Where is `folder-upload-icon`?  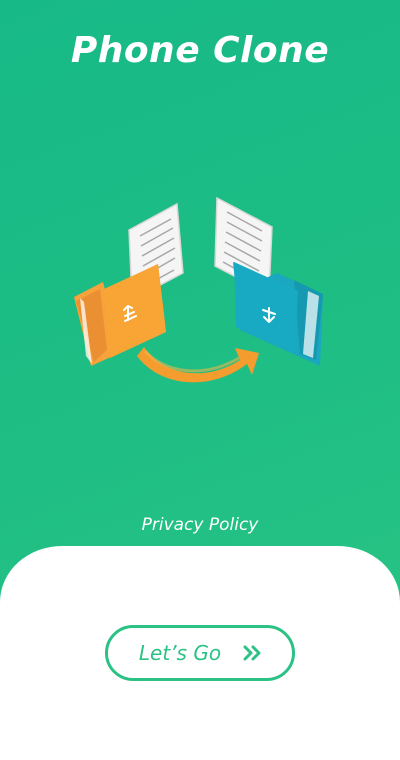
folder-upload-icon is located at coordinates (120, 315).